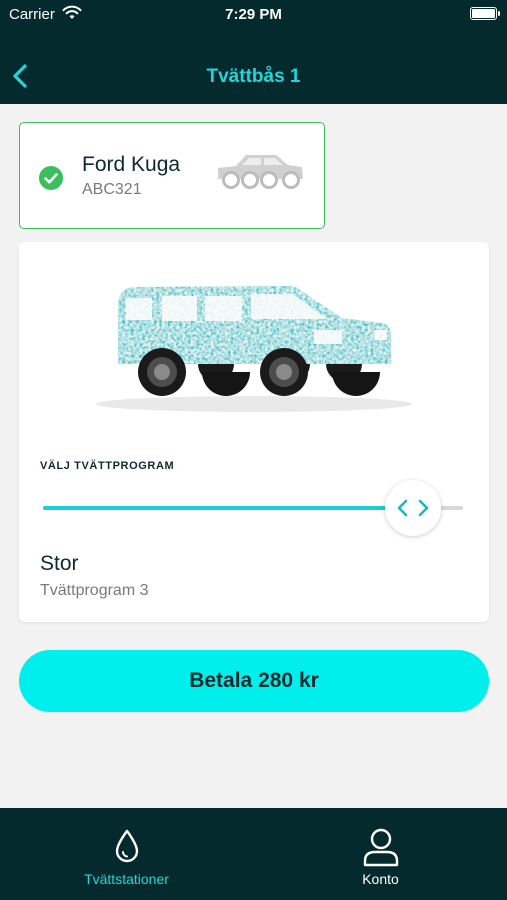 Image resolution: width=507 pixels, height=900 pixels. What do you see at coordinates (254, 681) in the screenshot?
I see `pay-button: Betala 280 kr` at bounding box center [254, 681].